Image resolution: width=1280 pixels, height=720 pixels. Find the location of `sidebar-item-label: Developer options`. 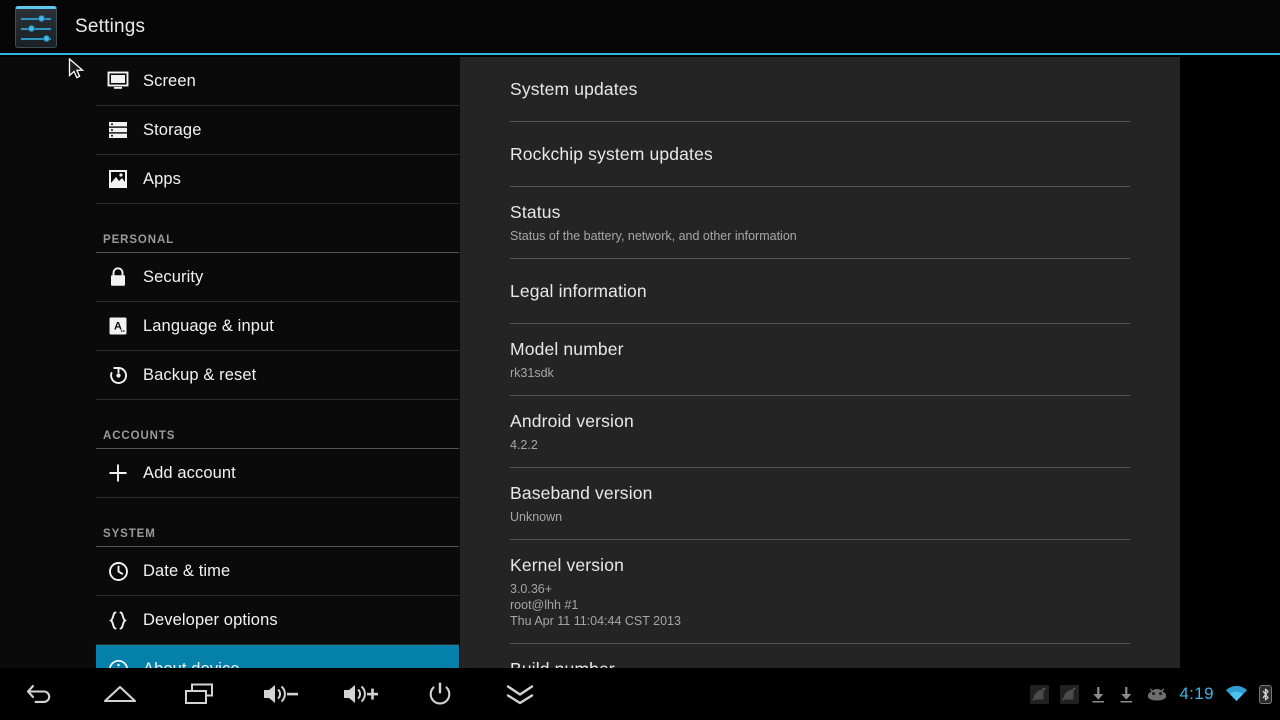

sidebar-item-label: Developer options is located at coordinates (210, 619).